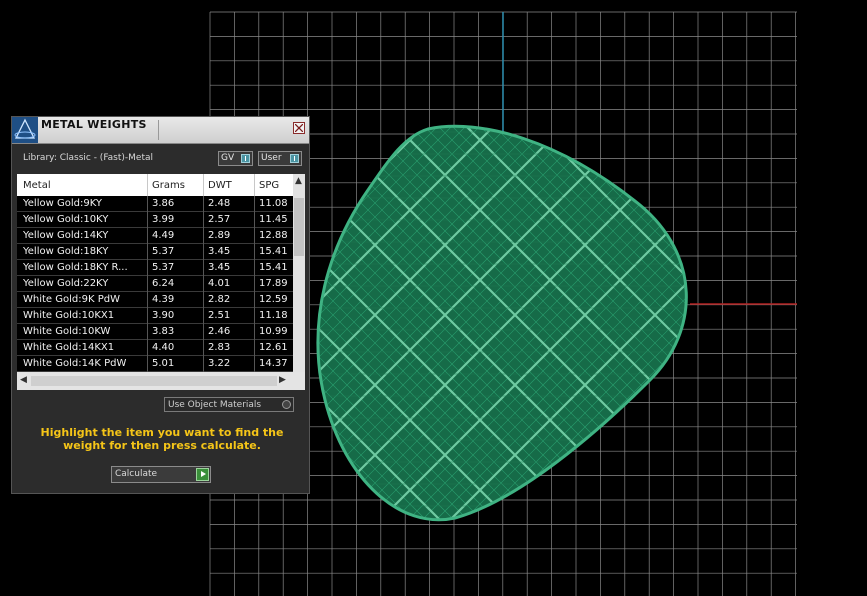 This screenshot has width=867, height=596. I want to click on gv-toggle: GV, so click(235, 158).